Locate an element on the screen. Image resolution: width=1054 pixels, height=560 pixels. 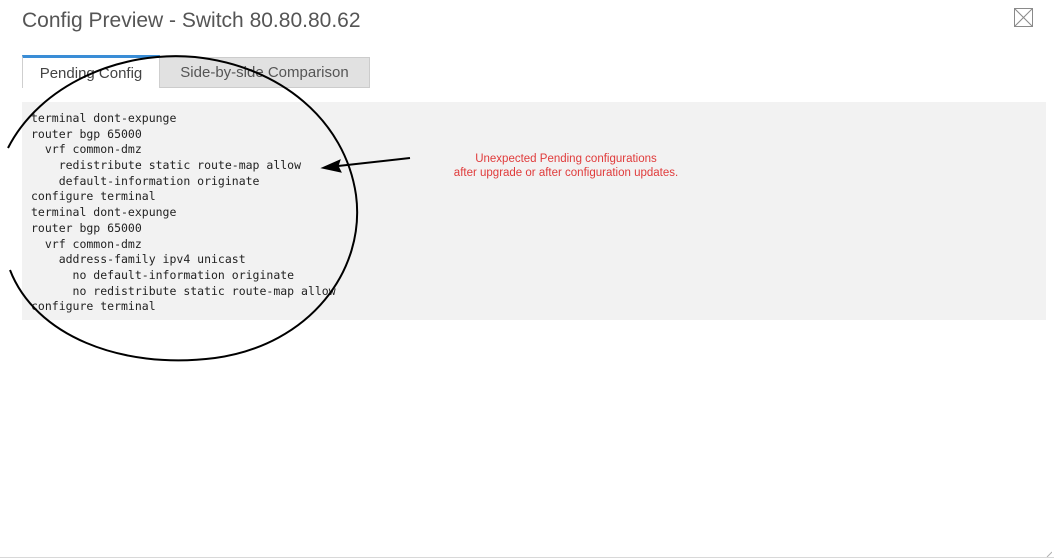
resize-handle-icon is located at coordinates (1049, 554).